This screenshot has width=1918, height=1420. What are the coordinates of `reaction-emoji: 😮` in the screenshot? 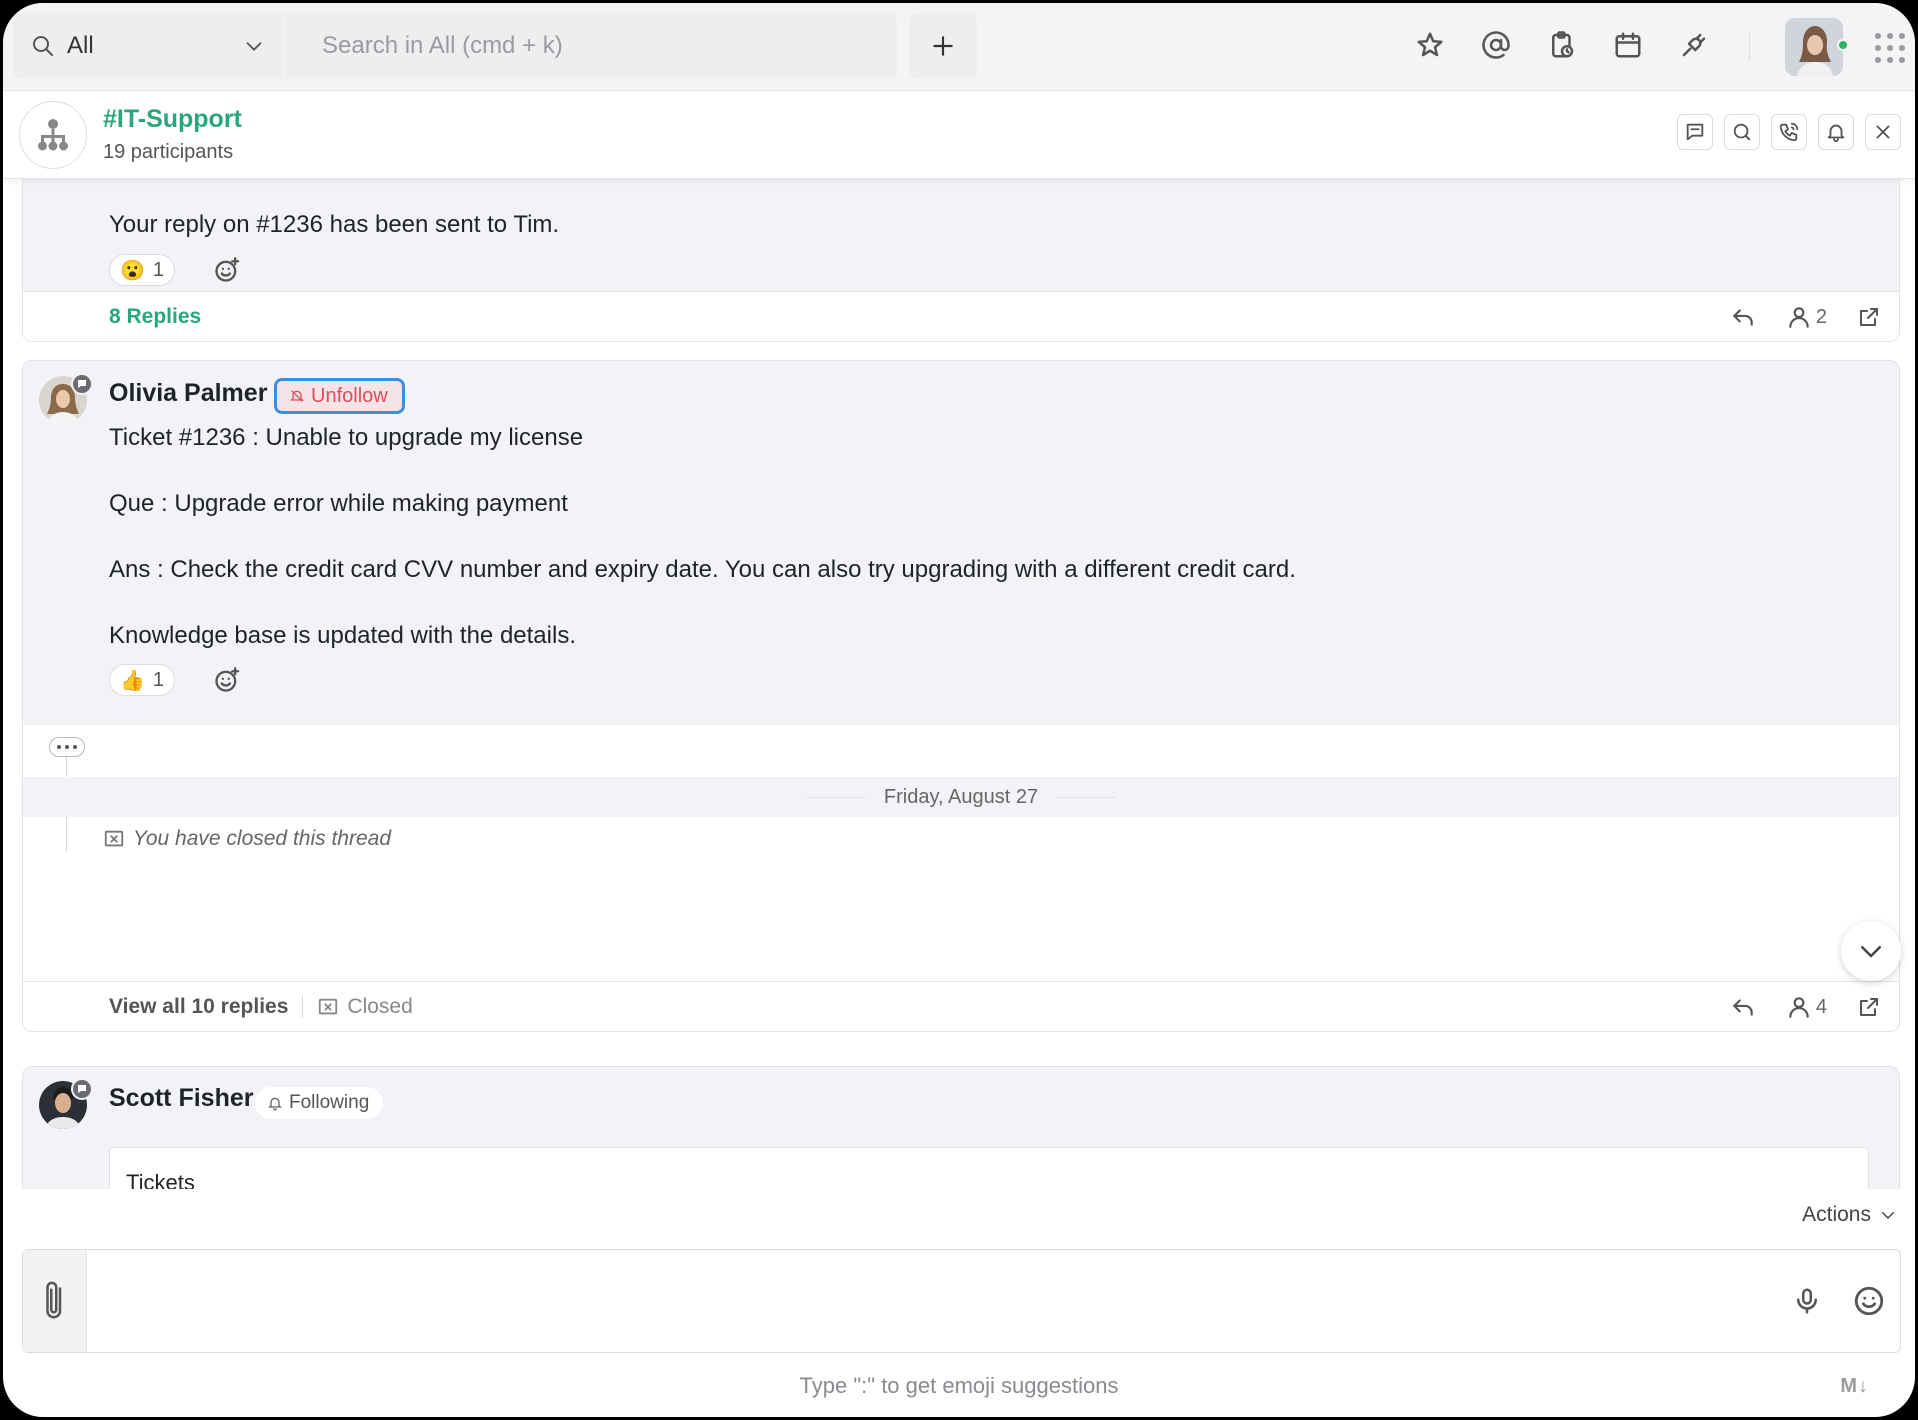 It's located at (132, 270).